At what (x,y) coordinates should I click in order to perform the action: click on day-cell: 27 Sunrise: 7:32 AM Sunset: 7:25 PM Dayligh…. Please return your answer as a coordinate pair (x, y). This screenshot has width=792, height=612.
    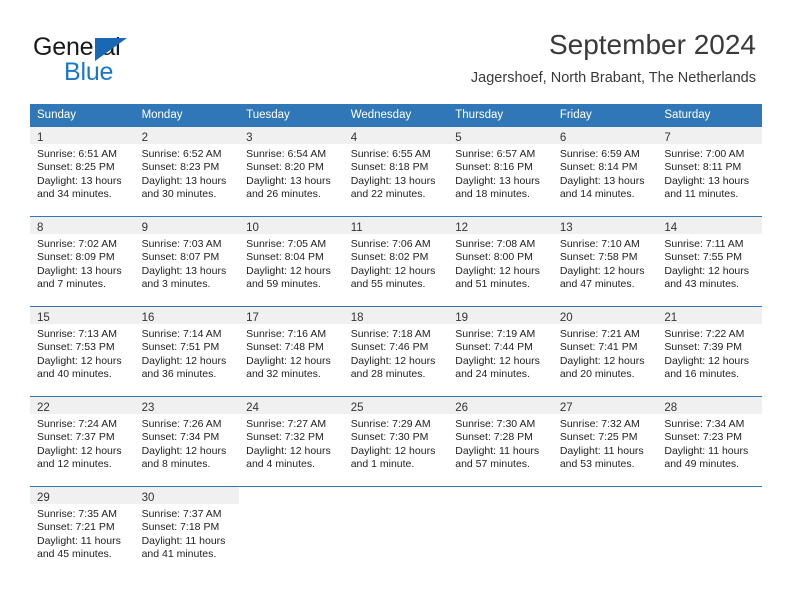
    Looking at the image, I should click on (605, 441).